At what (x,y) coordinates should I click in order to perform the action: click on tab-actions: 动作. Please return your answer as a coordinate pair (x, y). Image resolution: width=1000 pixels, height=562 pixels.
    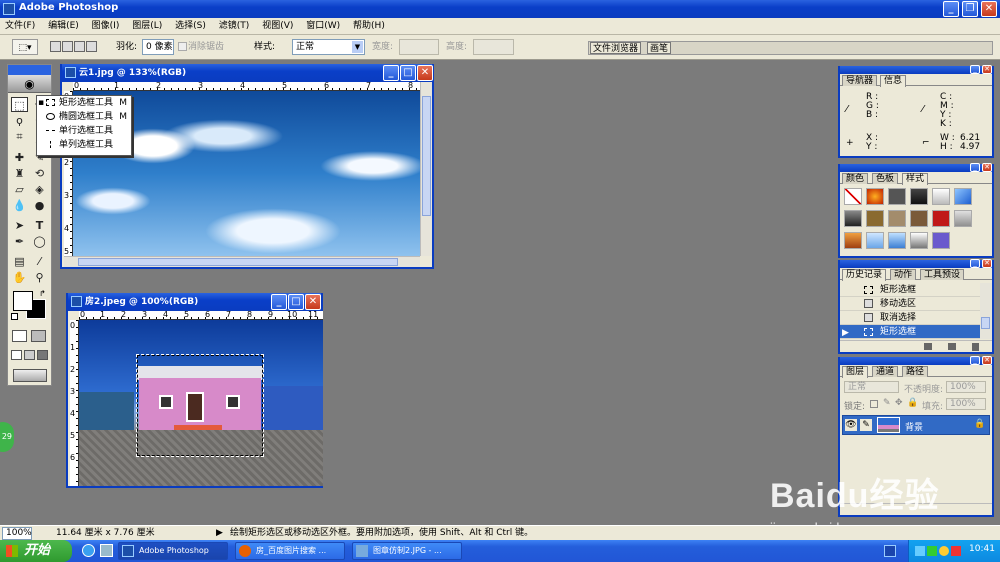
    Looking at the image, I should click on (903, 274).